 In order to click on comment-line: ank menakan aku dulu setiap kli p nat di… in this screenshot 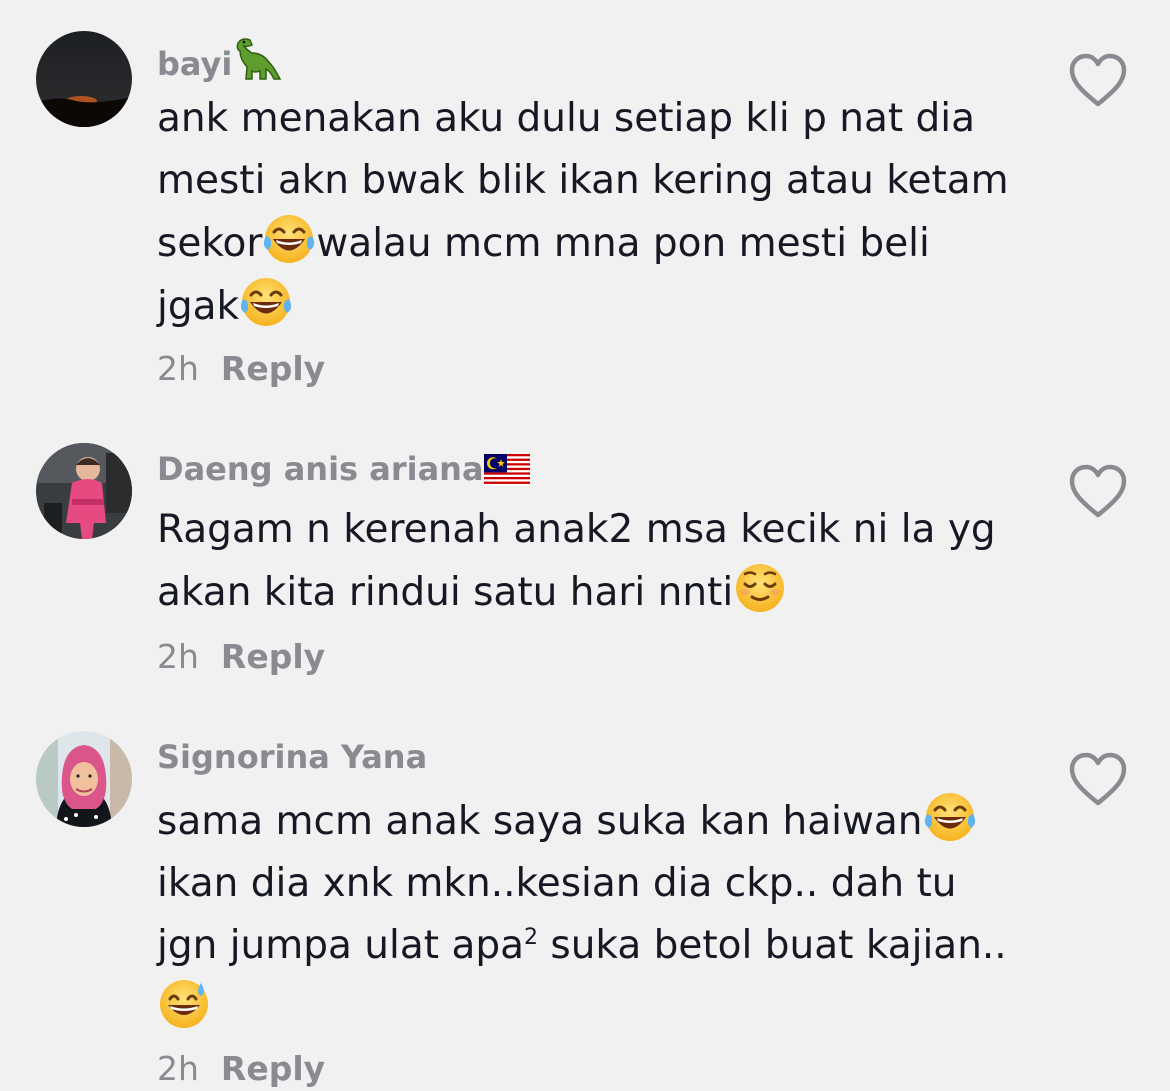, I will do `click(566, 118)`.